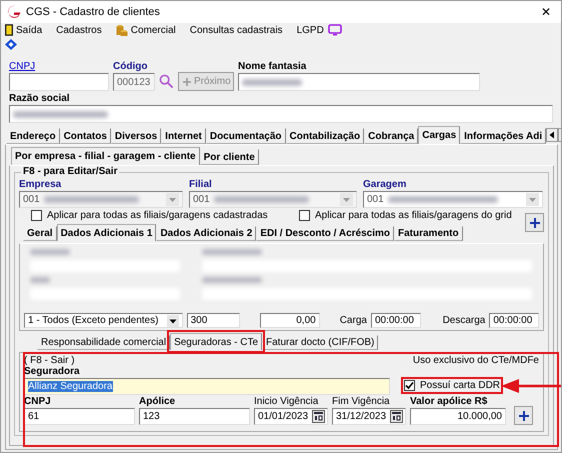 The height and width of the screenshot is (453, 562). I want to click on tab: Documentação, so click(246, 136).